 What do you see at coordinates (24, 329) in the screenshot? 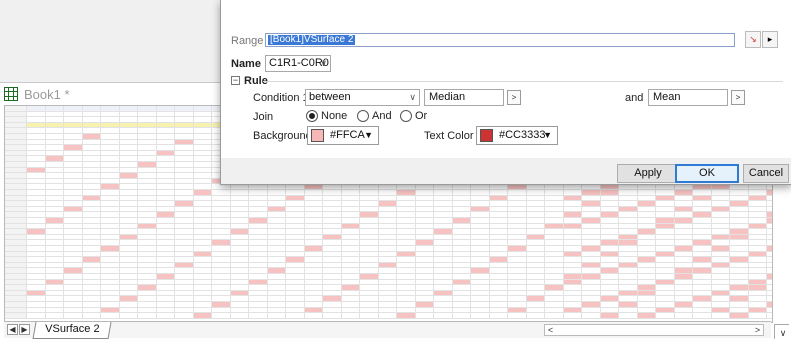
I see `next-sheet-button: ▶` at bounding box center [24, 329].